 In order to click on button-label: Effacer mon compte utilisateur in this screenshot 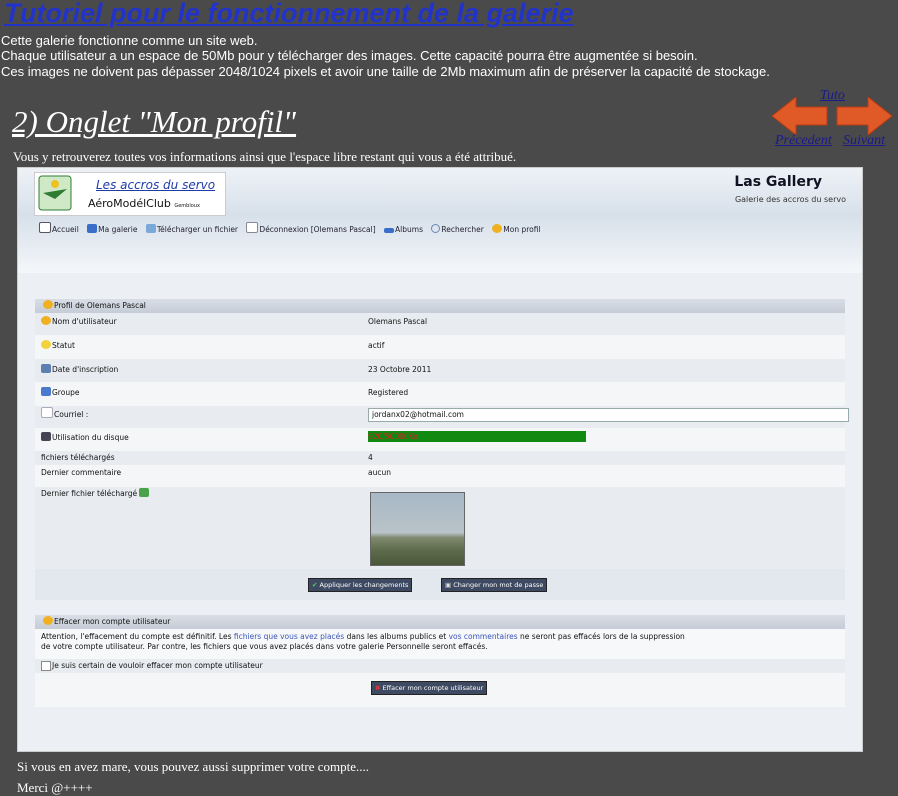, I will do `click(433, 688)`.